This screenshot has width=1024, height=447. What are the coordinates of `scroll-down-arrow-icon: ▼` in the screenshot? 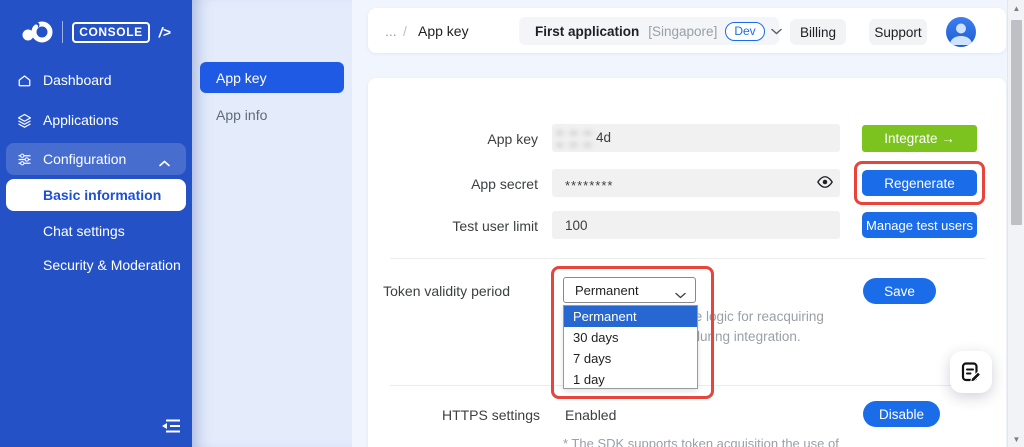 It's located at (1016, 439).